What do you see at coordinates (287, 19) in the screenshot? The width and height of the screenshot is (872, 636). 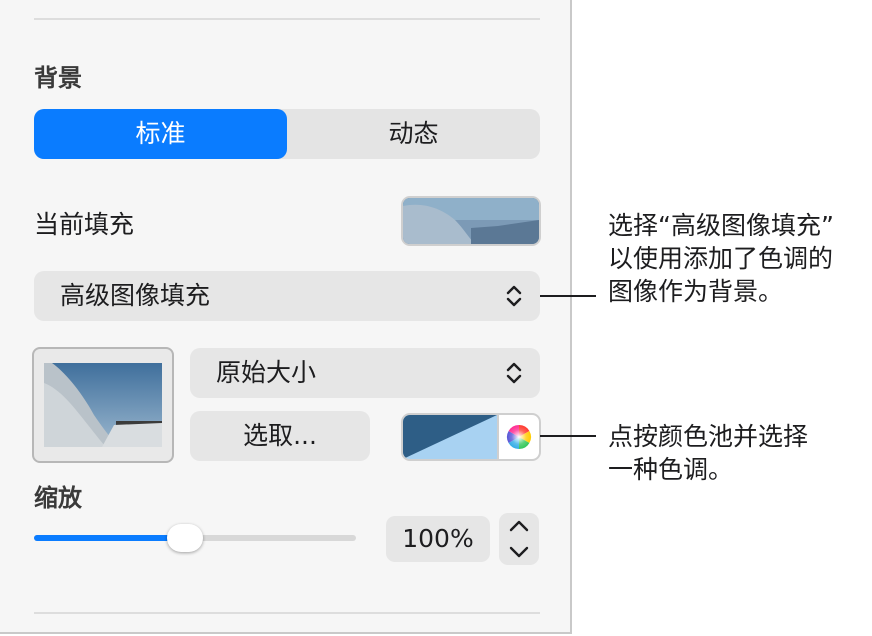 I see `top-divider` at bounding box center [287, 19].